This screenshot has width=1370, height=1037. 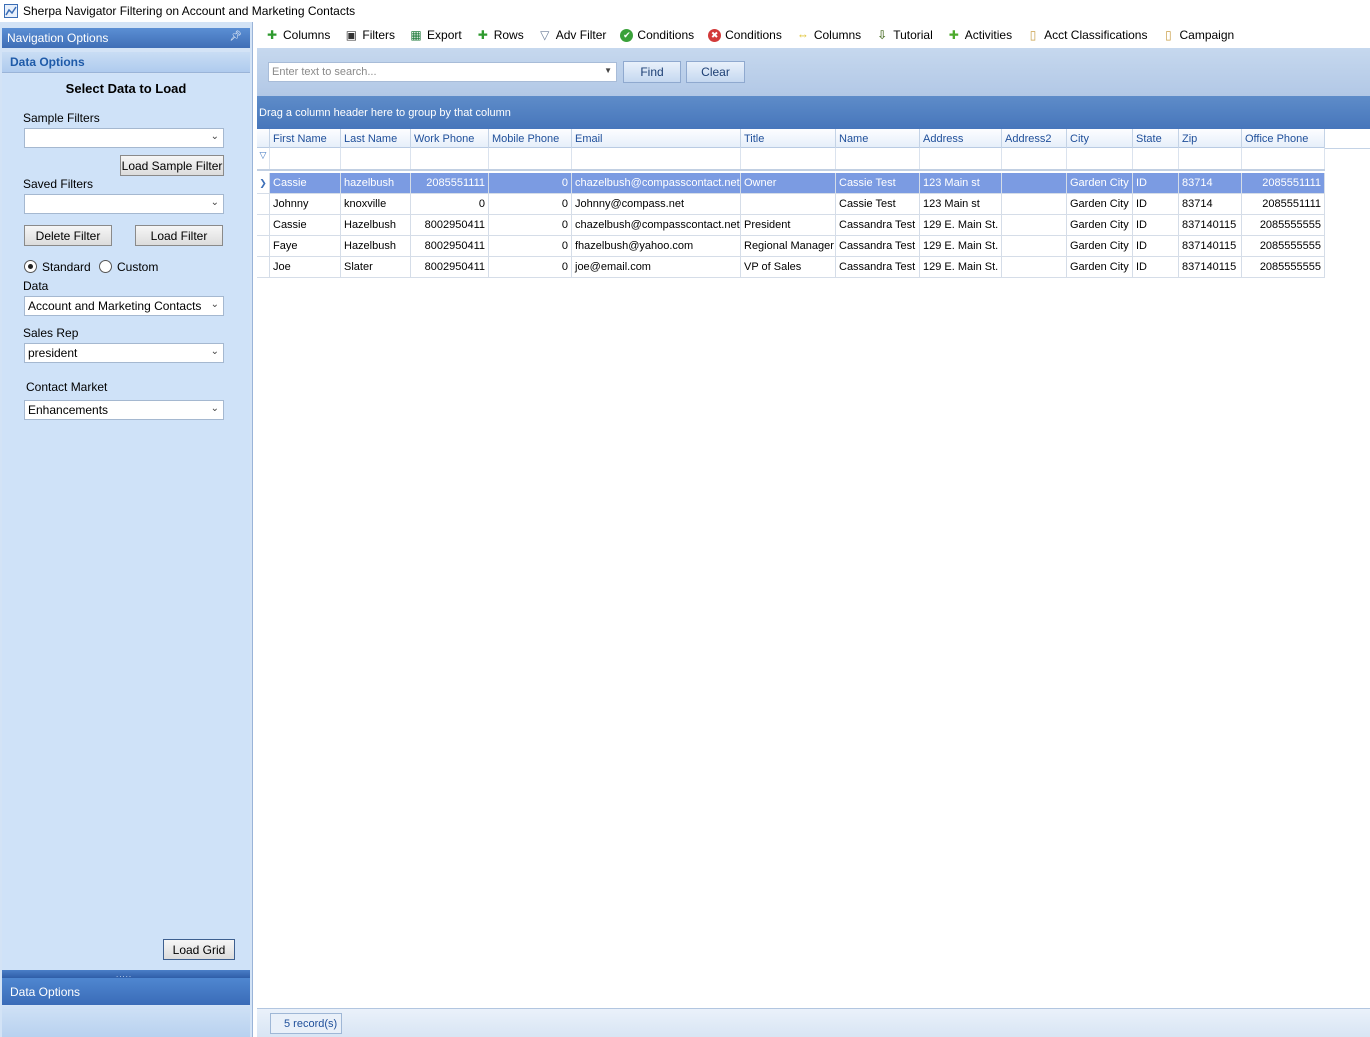 I want to click on table-cell: 83714, so click(x=1210, y=183).